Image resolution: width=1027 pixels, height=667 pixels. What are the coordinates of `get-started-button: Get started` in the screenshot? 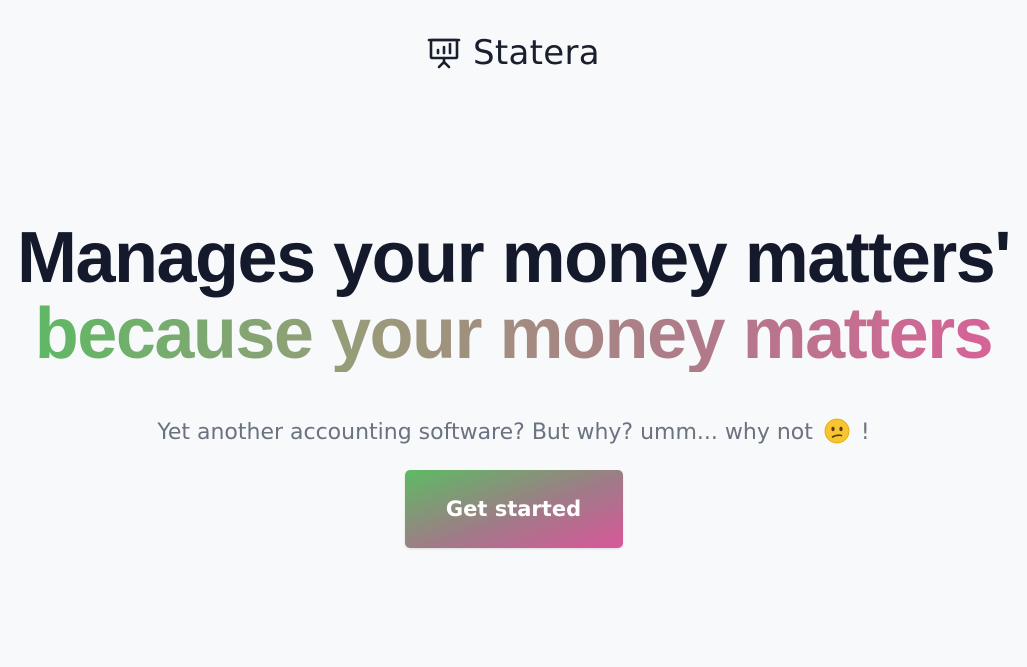 It's located at (513, 509).